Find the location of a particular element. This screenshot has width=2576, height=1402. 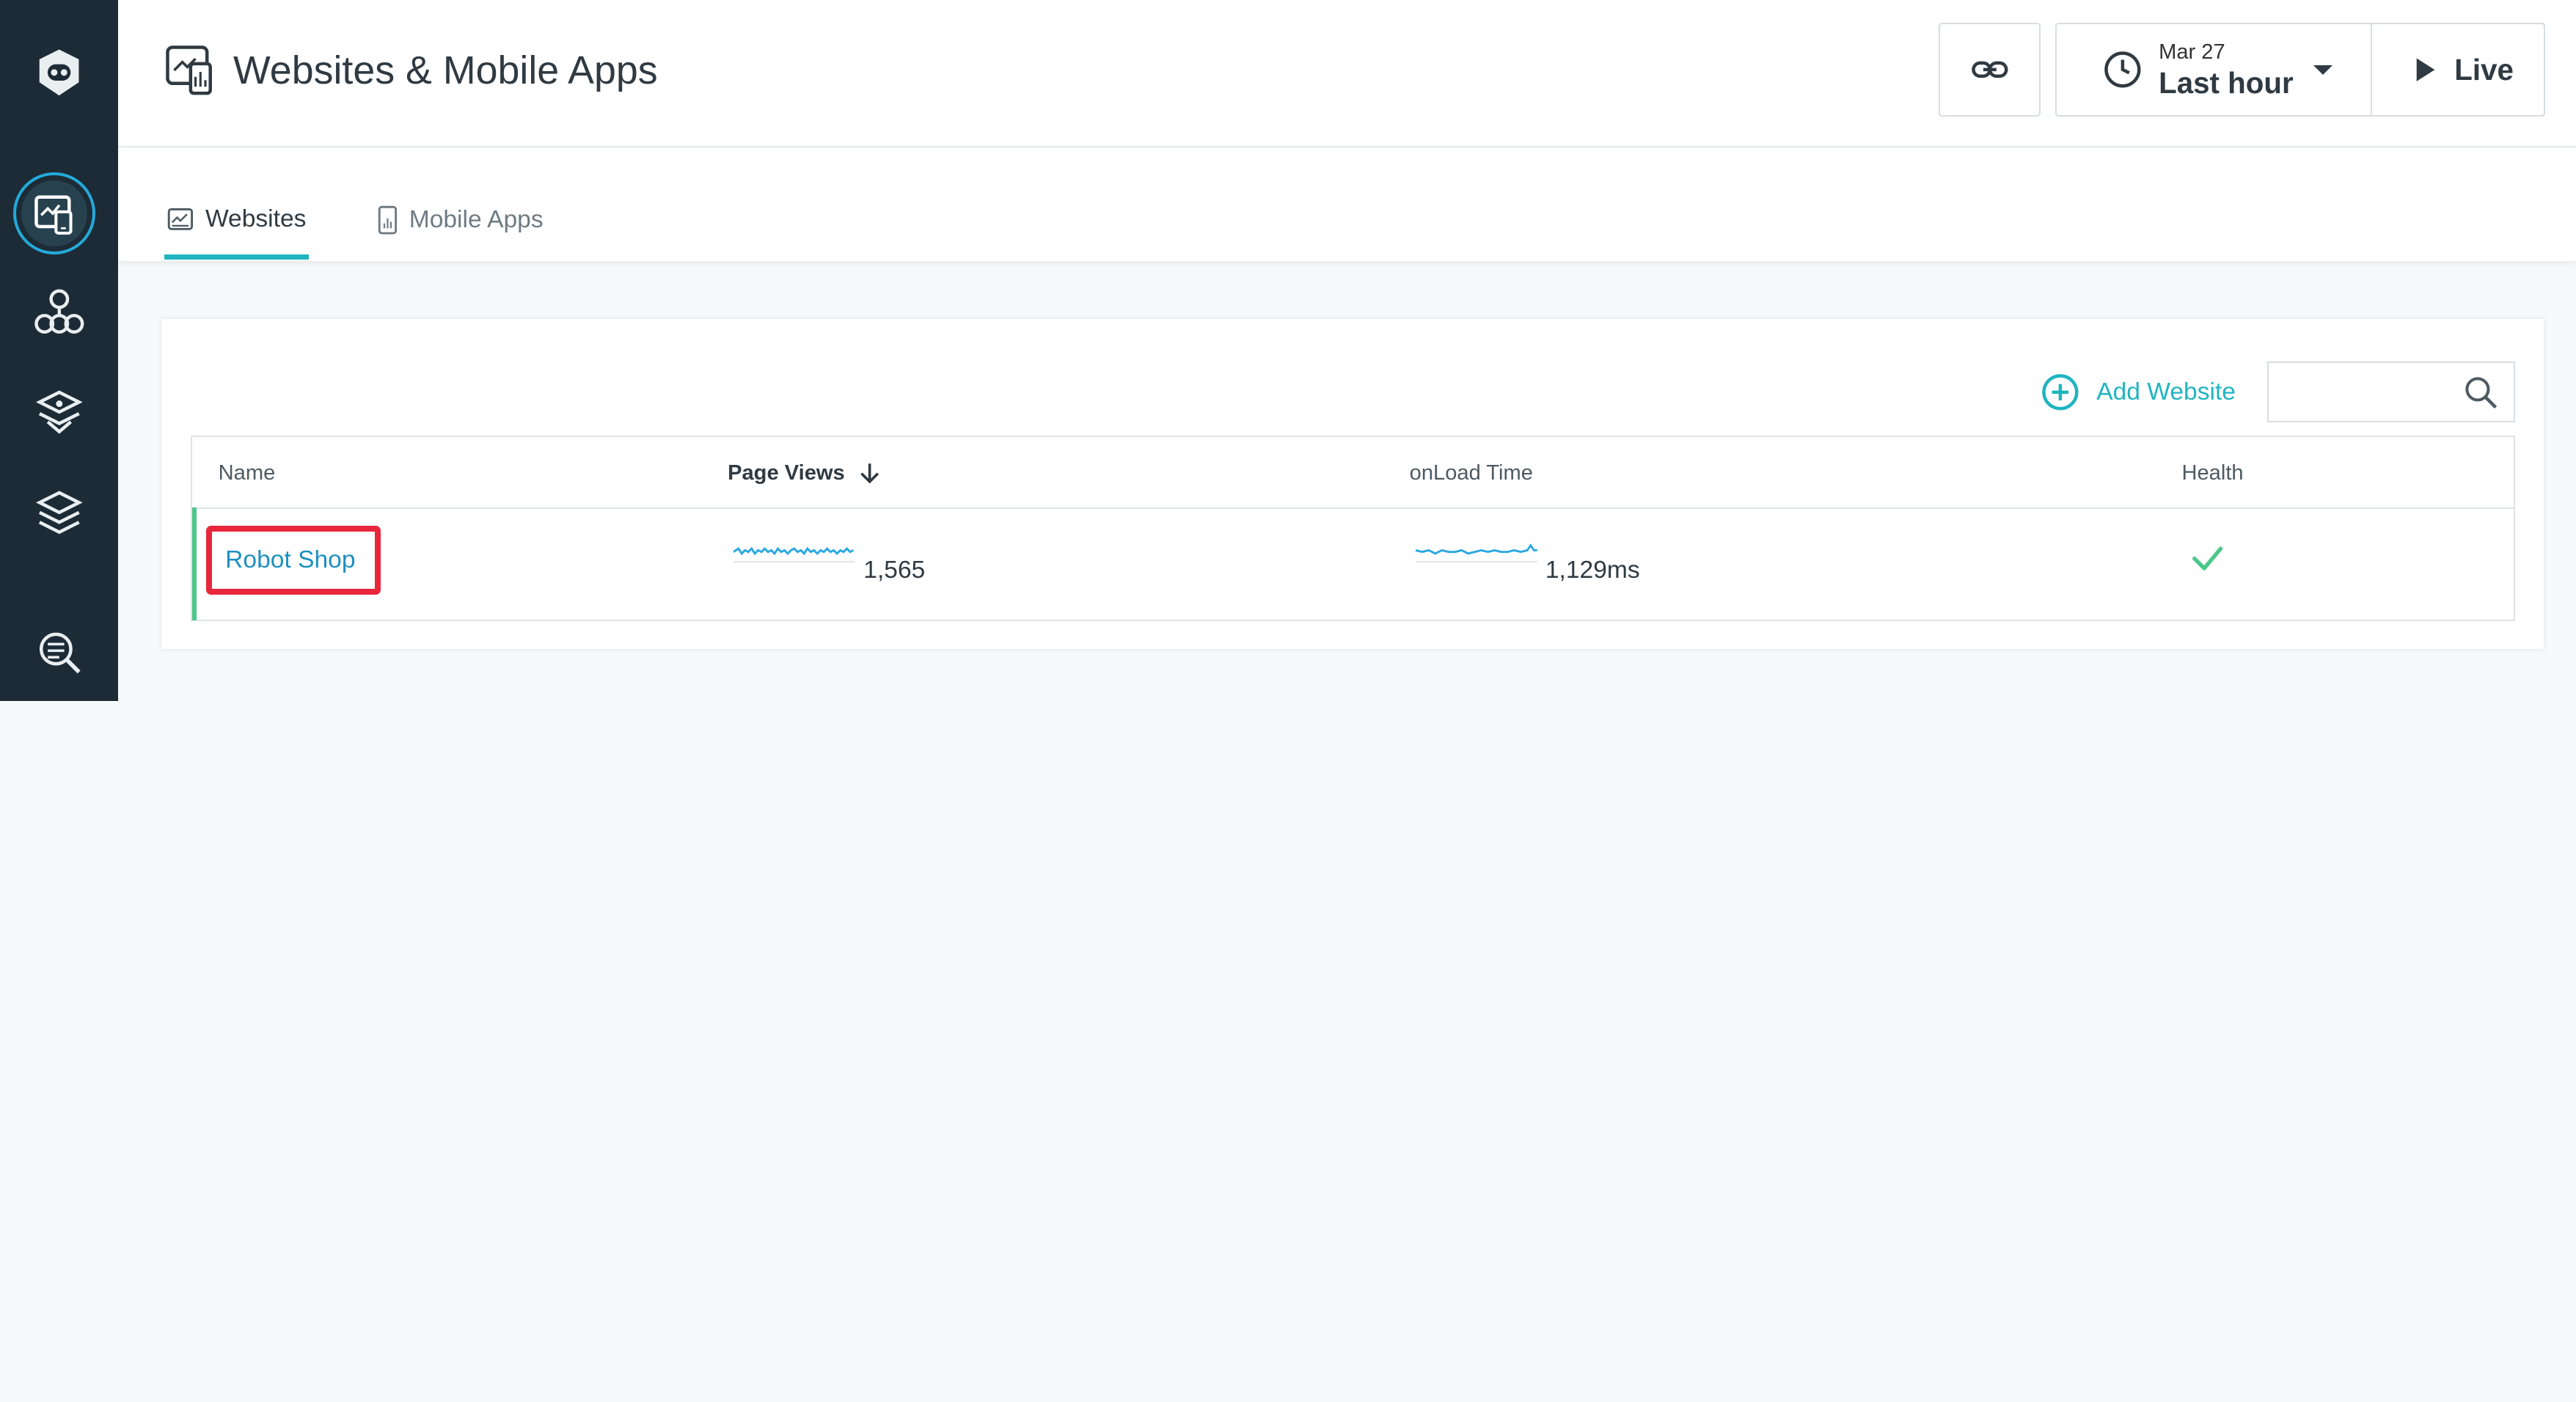

applications-icon is located at coordinates (59, 412).